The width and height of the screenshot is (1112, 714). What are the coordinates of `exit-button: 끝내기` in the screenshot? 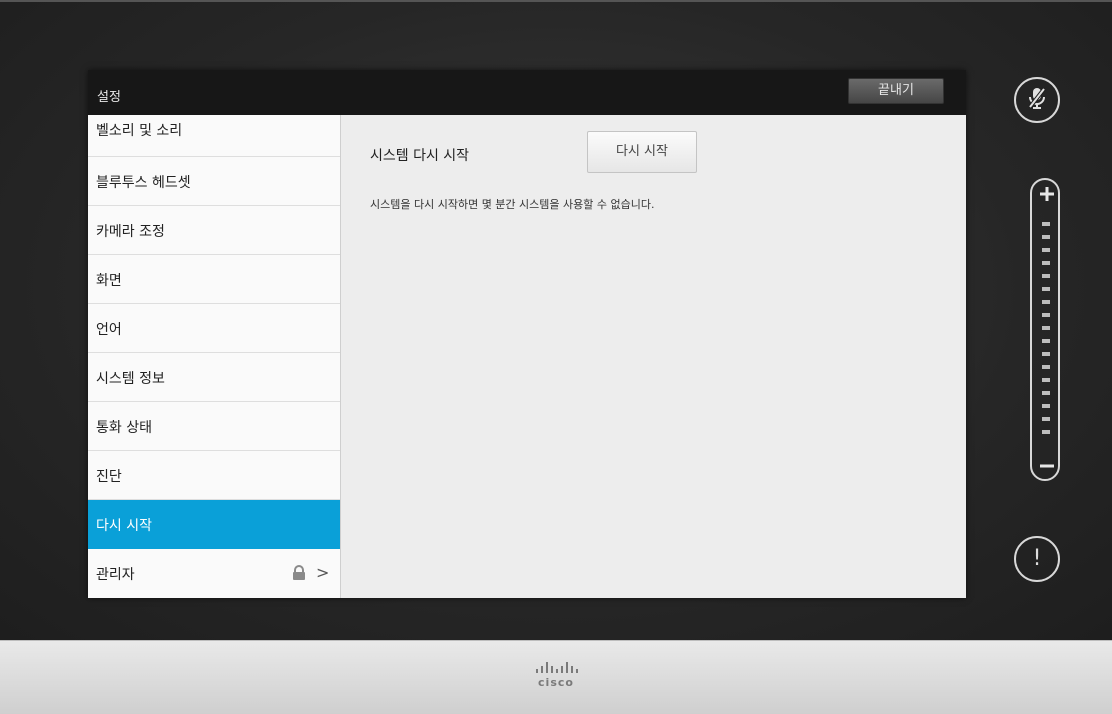 It's located at (896, 91).